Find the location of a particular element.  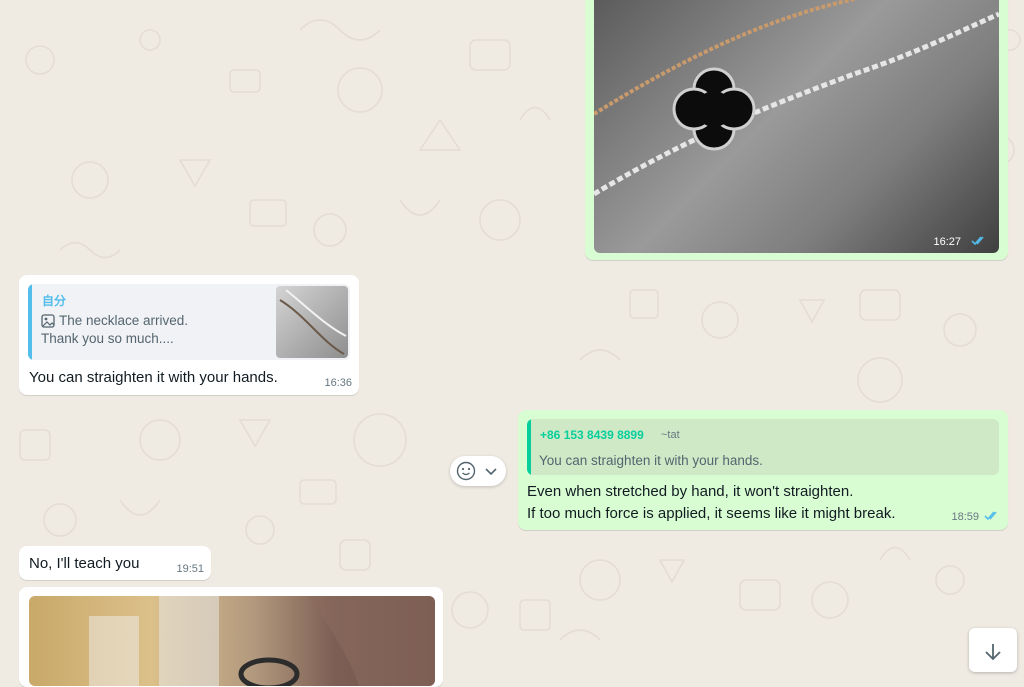

message-time: 16:36 is located at coordinates (338, 383).